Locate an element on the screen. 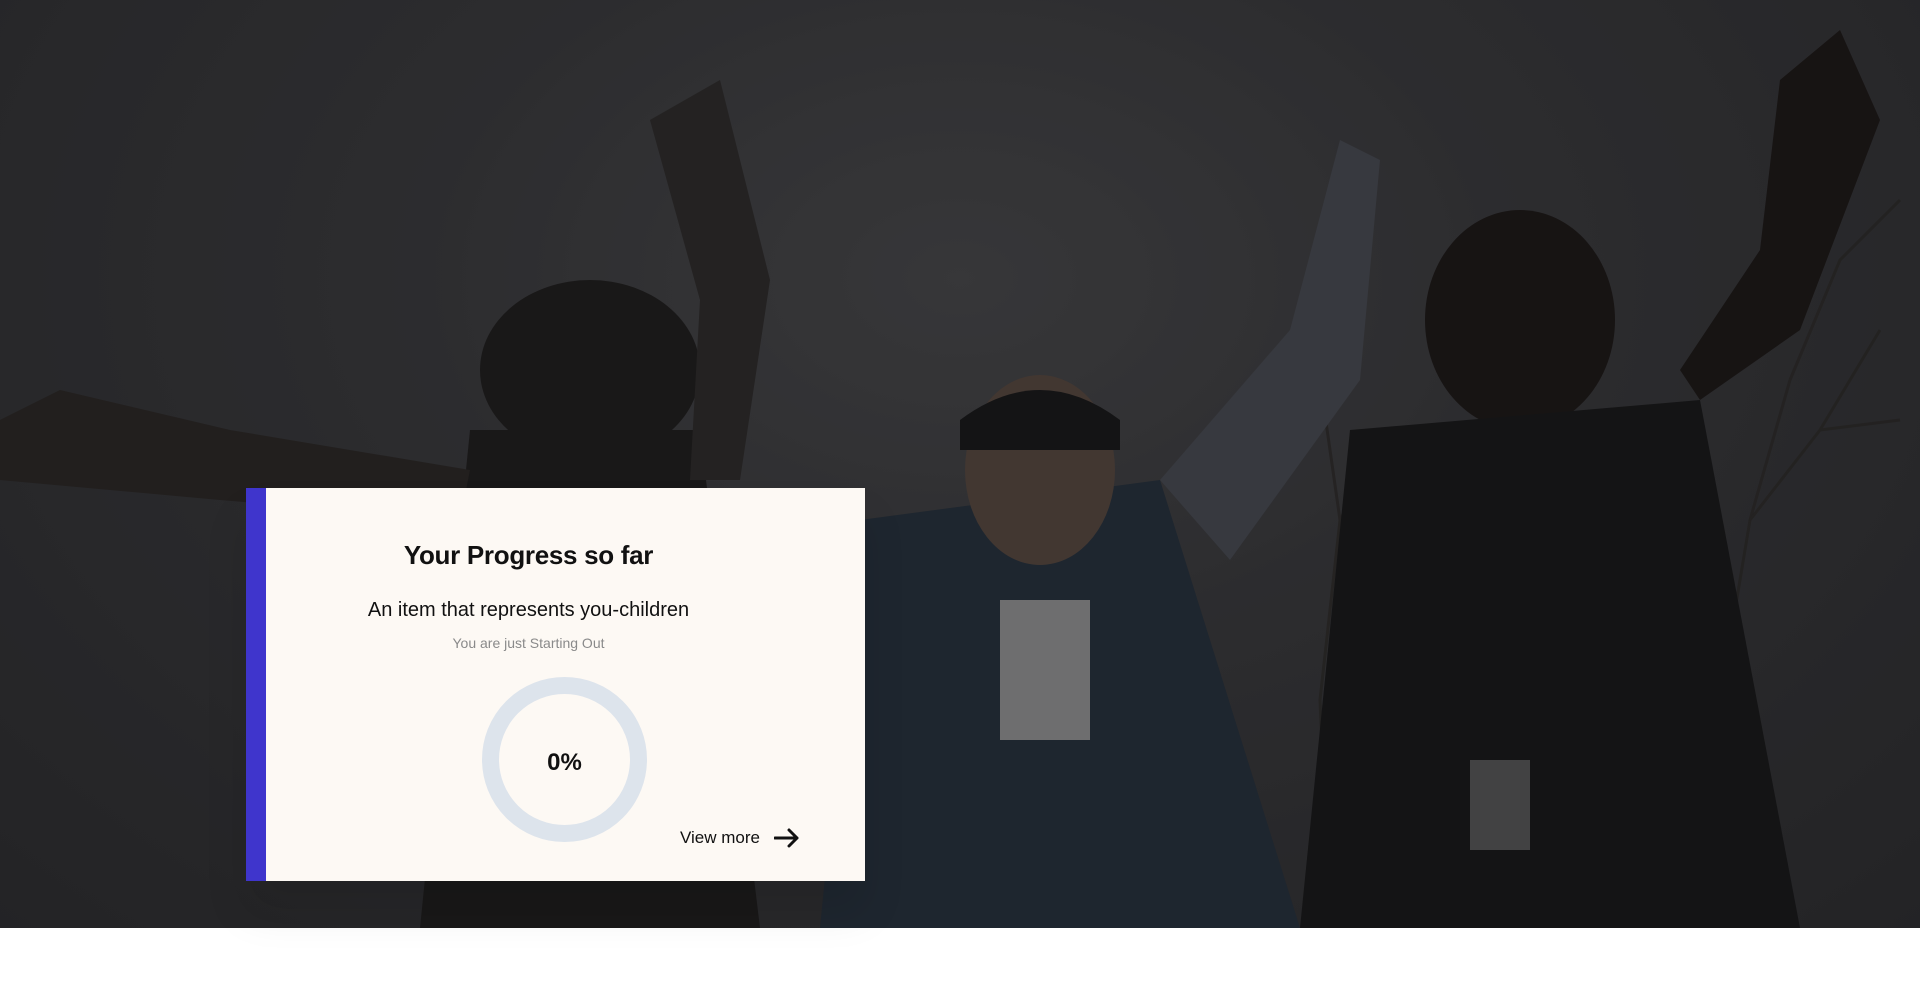 The image size is (1920, 998). progress-ring: 0% is located at coordinates (564, 759).